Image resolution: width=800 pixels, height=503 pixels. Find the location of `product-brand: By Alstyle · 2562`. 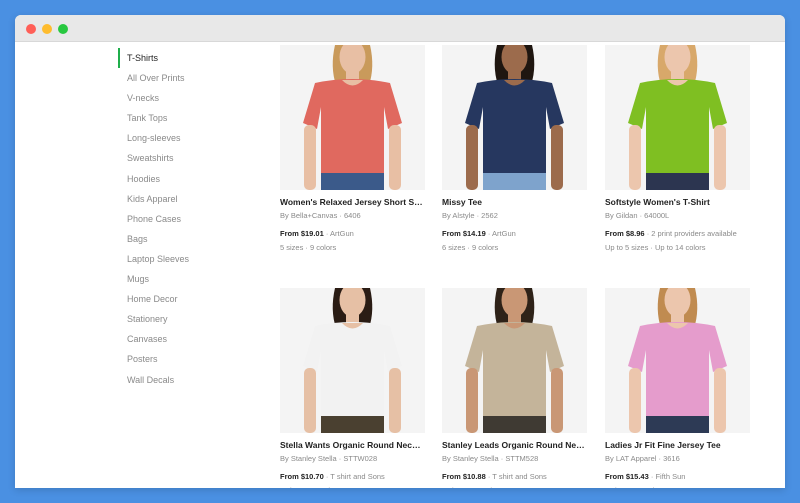

product-brand: By Alstyle · 2562 is located at coordinates (470, 215).